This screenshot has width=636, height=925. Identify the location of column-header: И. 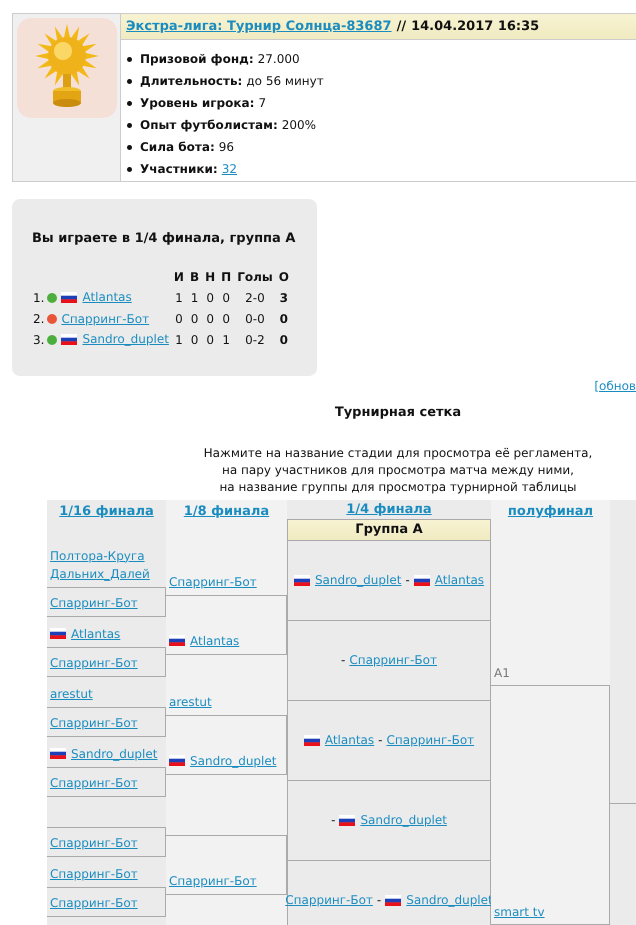
(178, 277).